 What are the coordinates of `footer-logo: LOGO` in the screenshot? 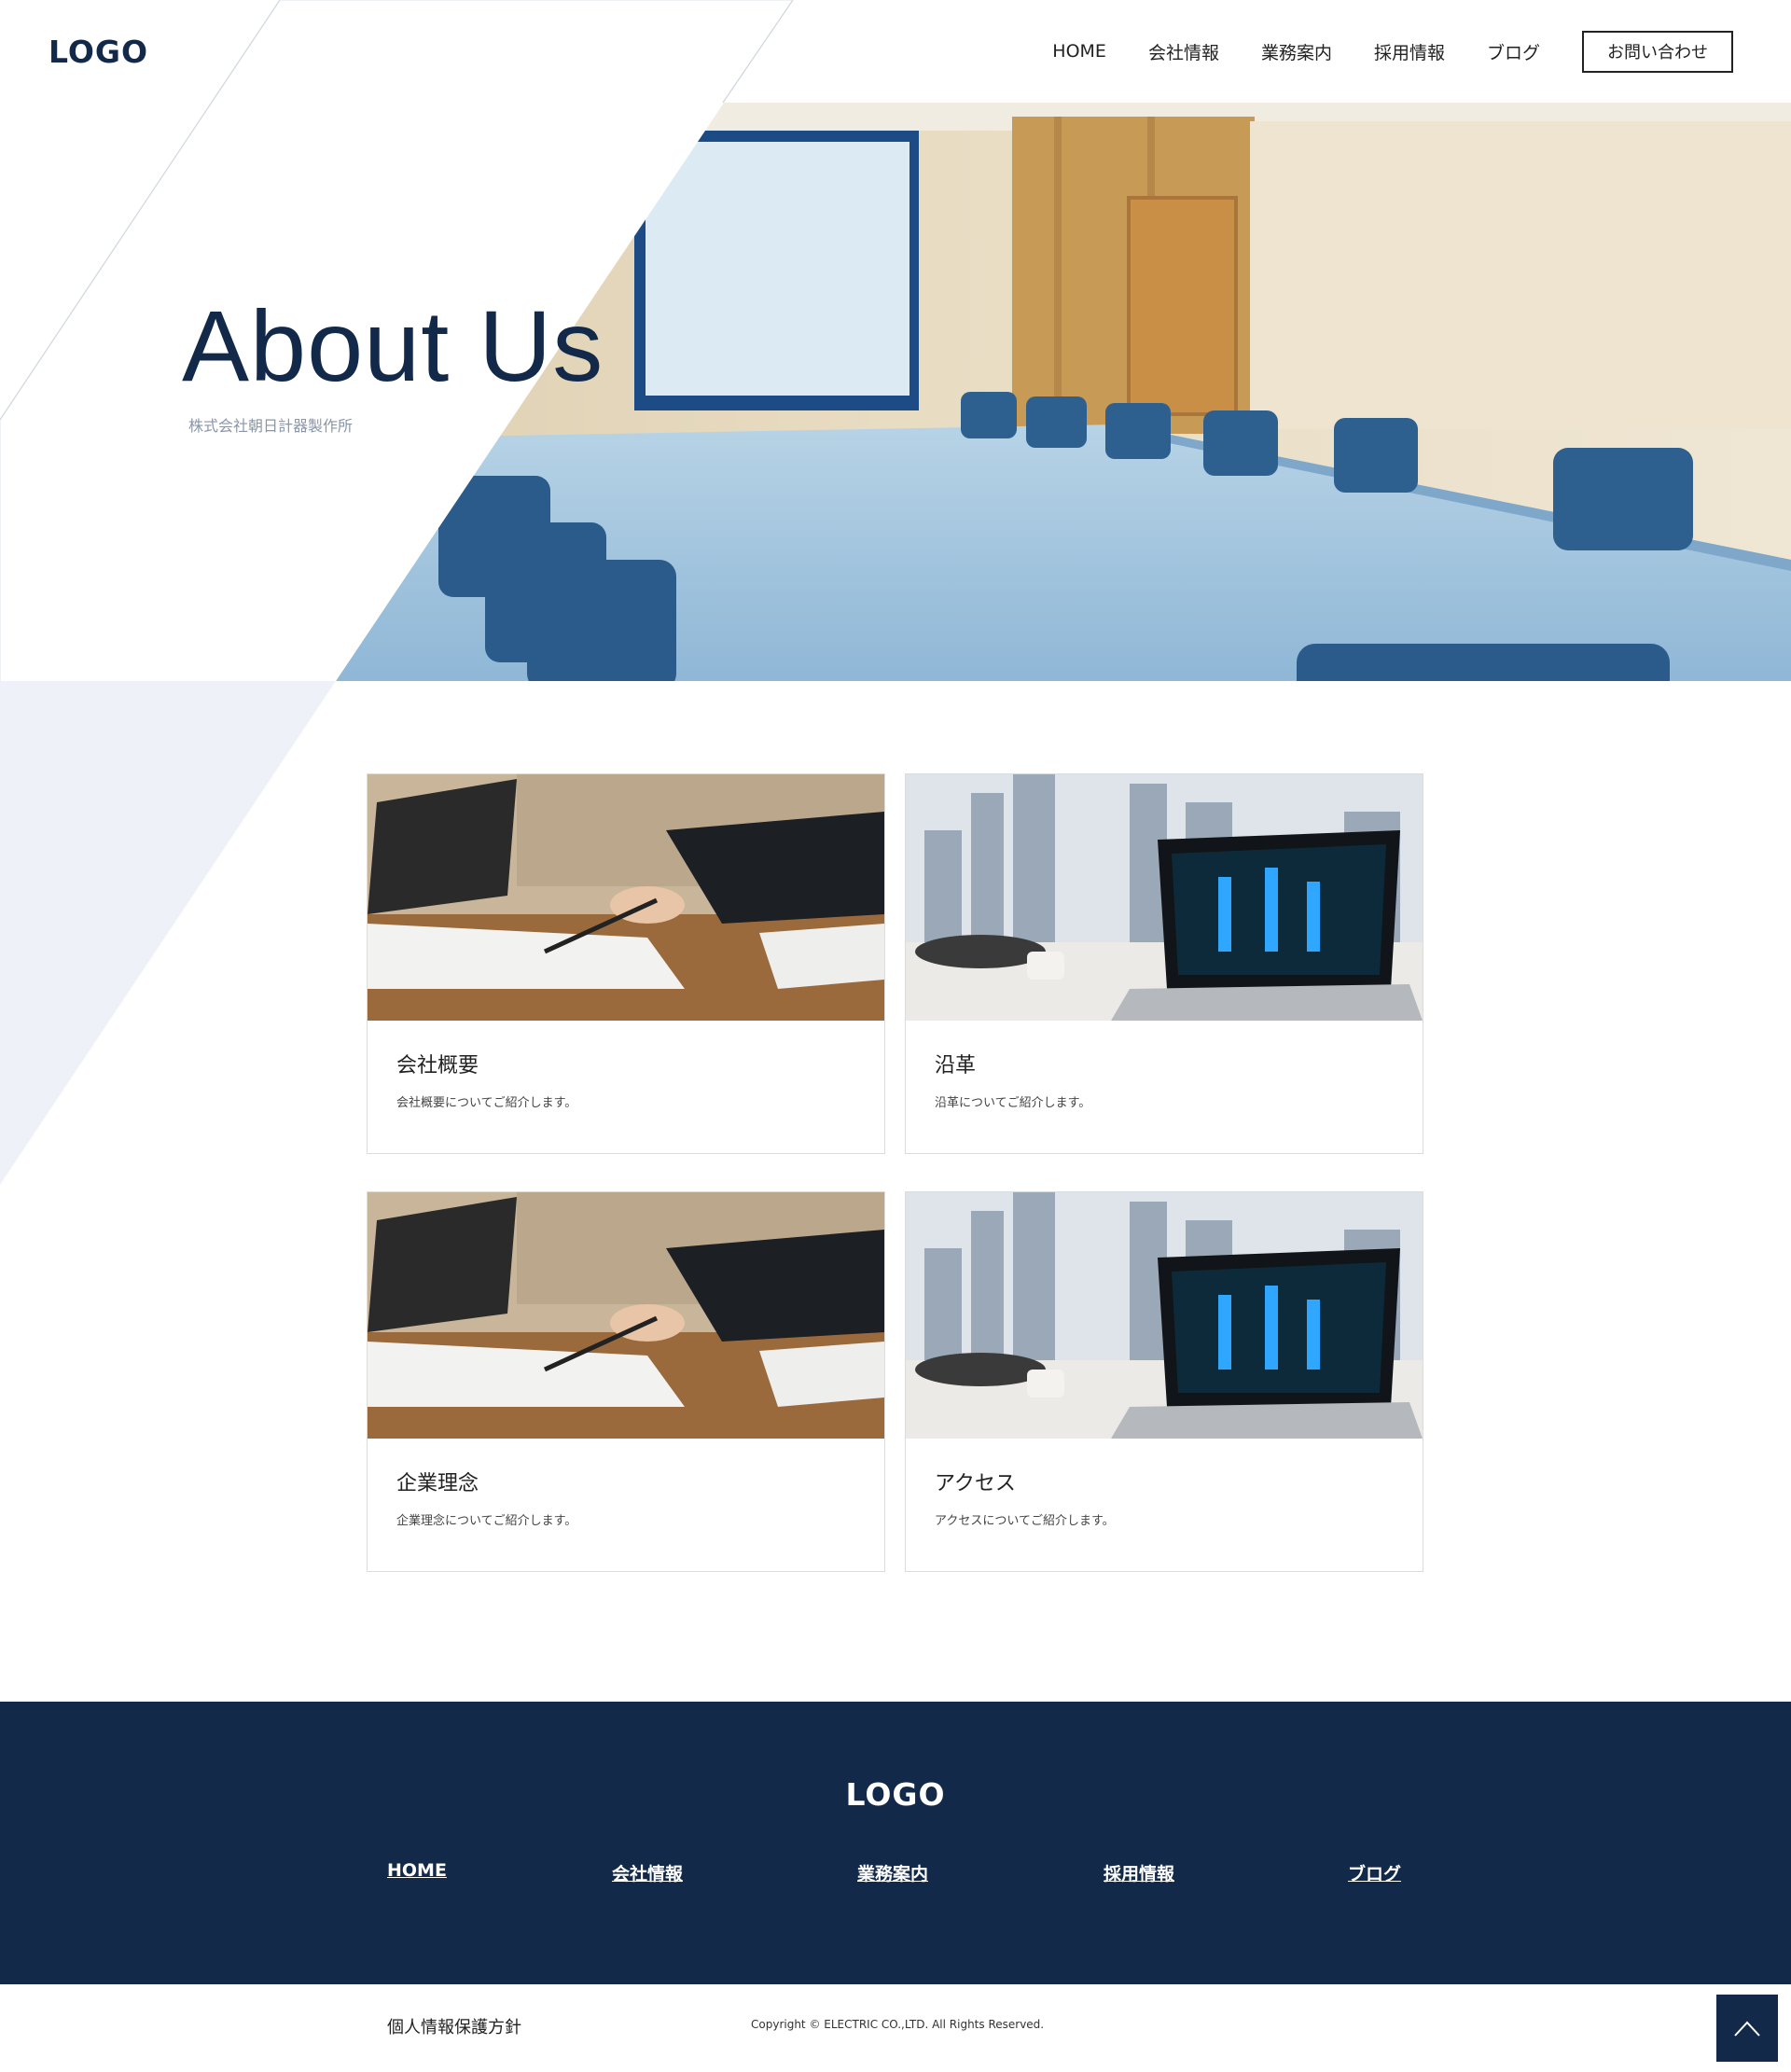 It's located at (895, 1794).